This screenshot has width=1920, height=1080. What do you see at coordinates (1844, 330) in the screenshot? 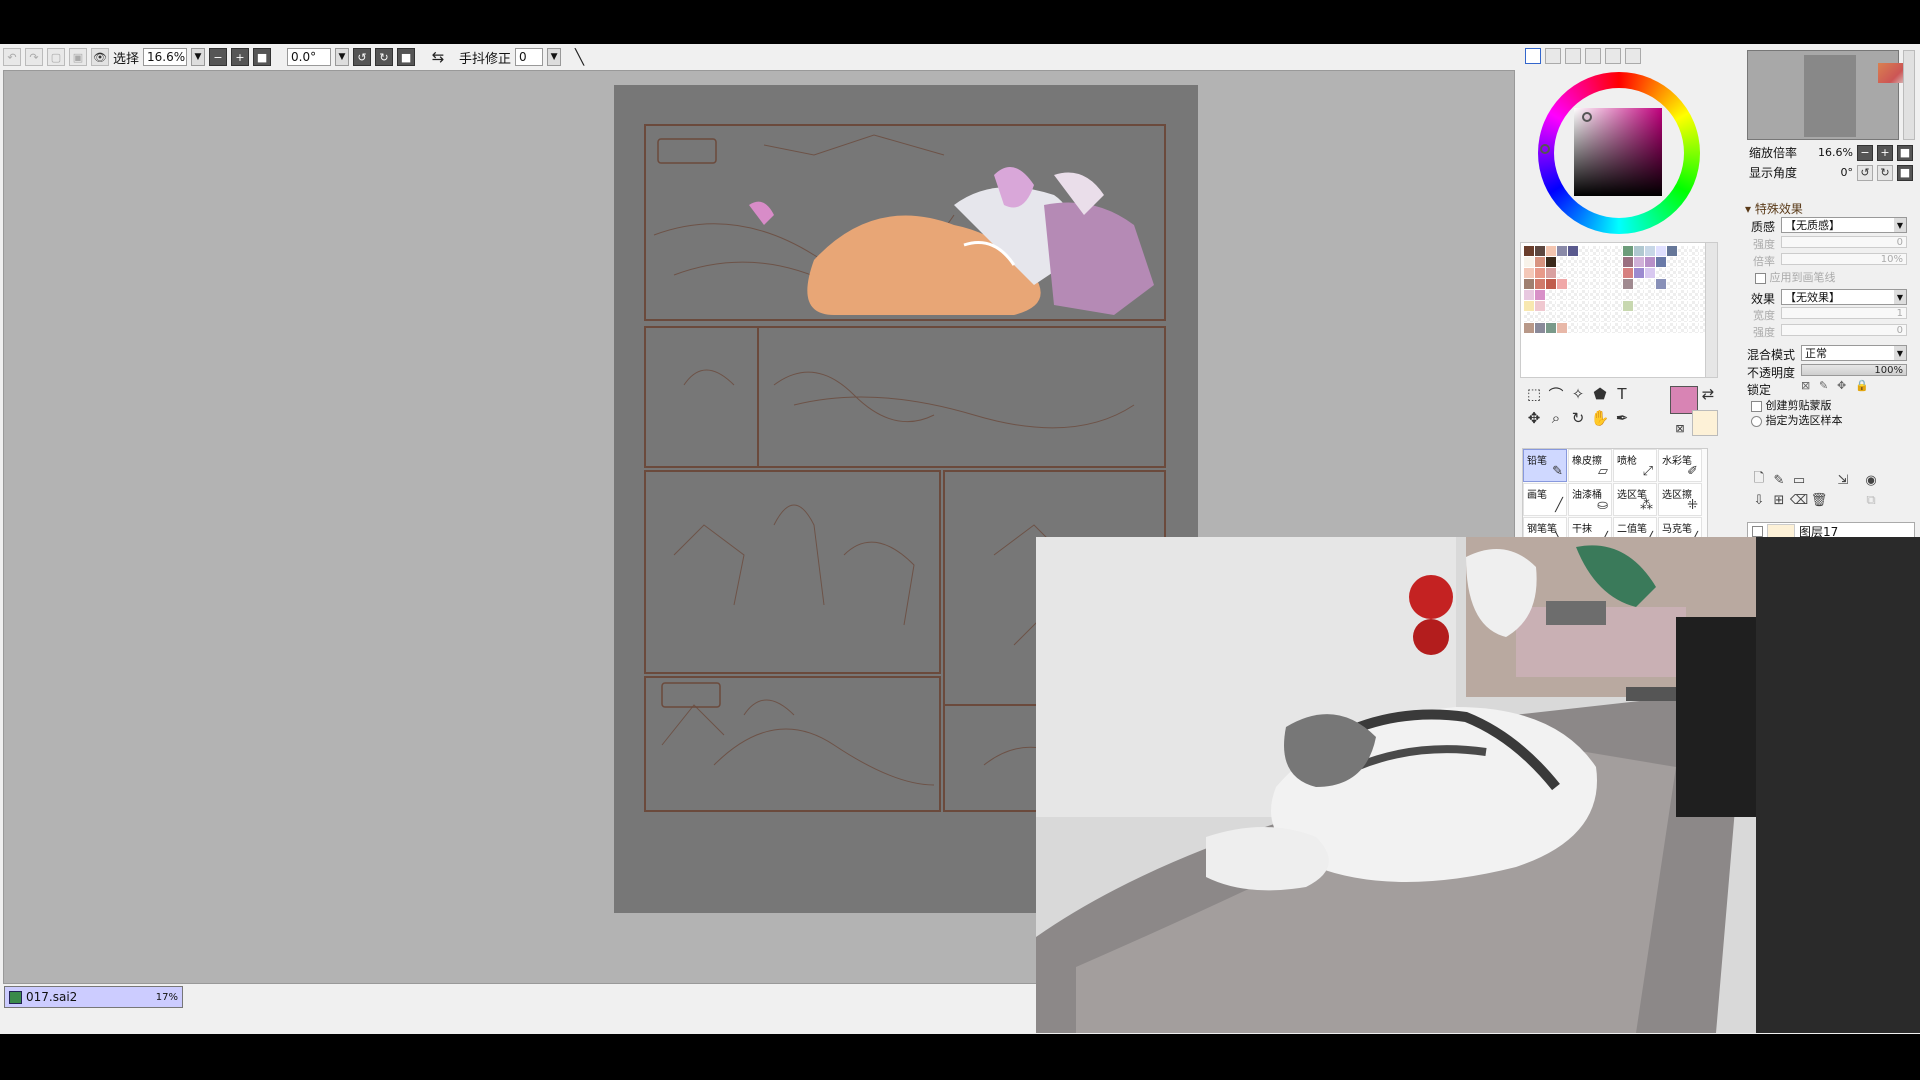
I see `effect-strength-slider: 0` at bounding box center [1844, 330].